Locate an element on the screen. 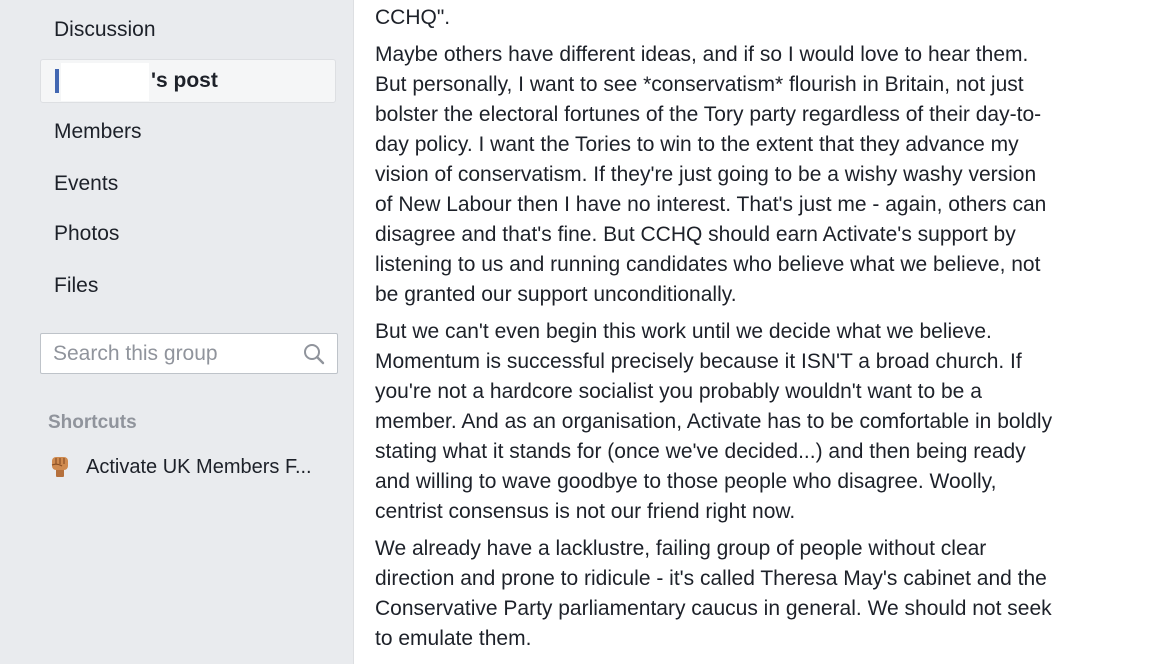 This screenshot has height=664, width=1170. post-paragraph: CCHQ". is located at coordinates (765, 18).